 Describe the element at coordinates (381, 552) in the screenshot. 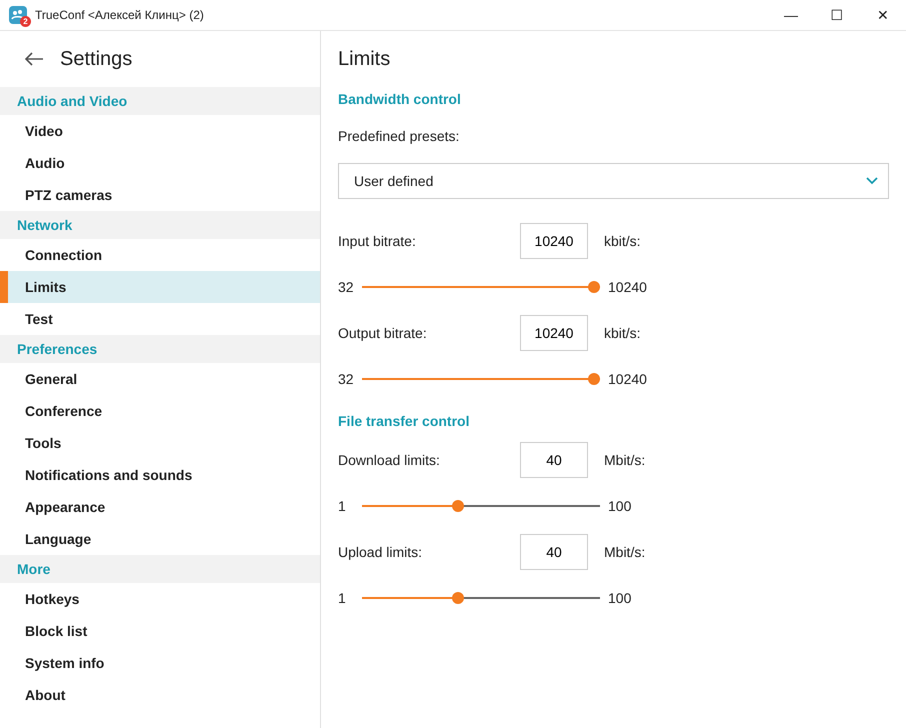

I see `field-label: Upload limits:` at that location.